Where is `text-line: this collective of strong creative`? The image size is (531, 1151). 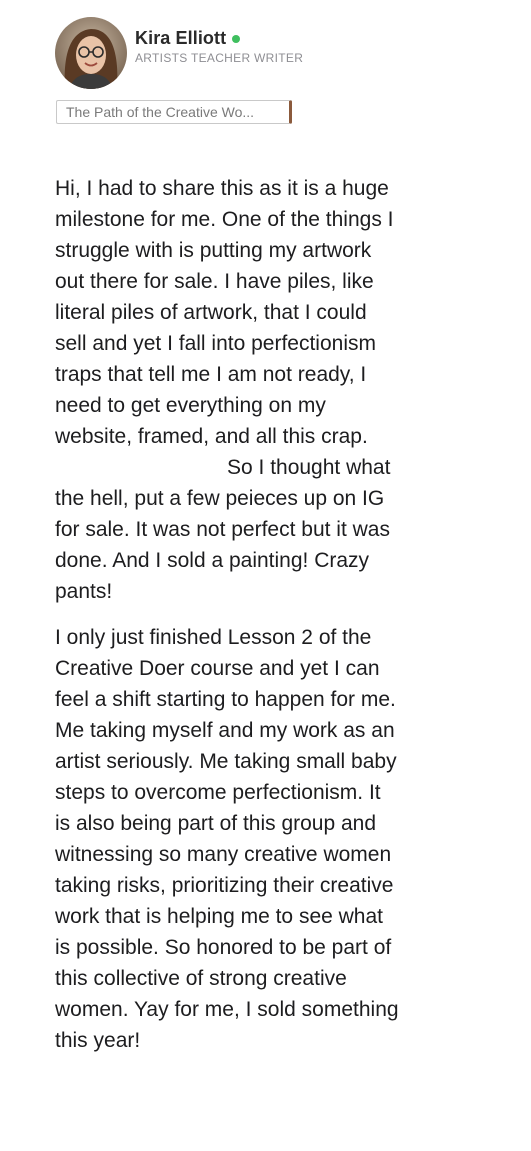
text-line: this collective of strong creative is located at coordinates (201, 978).